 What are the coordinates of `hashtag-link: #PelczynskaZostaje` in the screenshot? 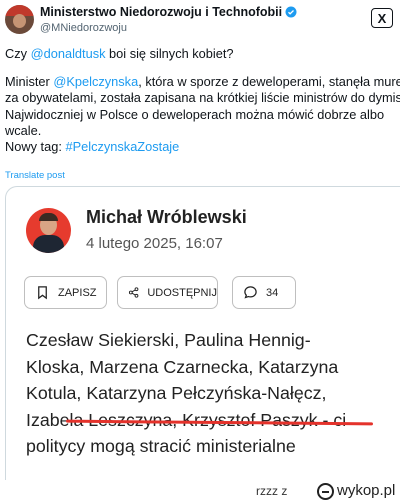 It's located at (122, 146).